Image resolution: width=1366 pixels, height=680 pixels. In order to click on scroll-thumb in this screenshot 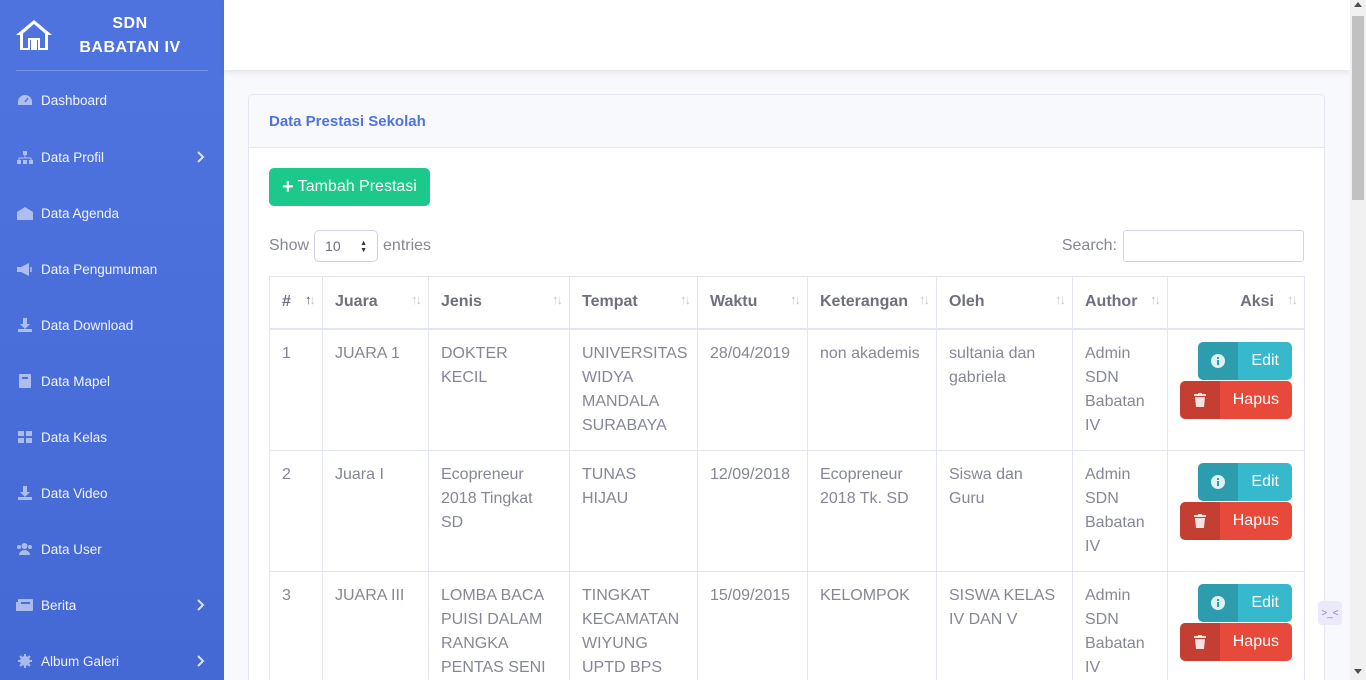, I will do `click(1358, 108)`.